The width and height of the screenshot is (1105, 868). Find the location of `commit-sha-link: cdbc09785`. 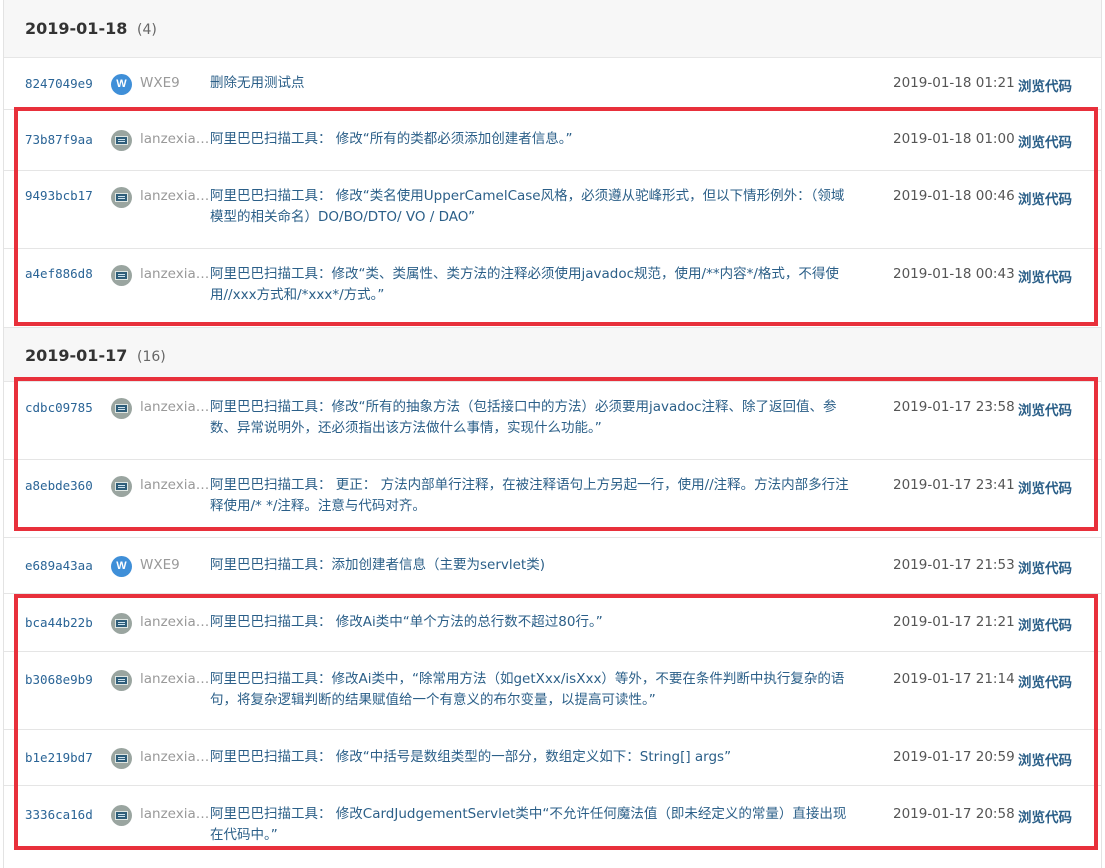

commit-sha-link: cdbc09785 is located at coordinates (59, 407).